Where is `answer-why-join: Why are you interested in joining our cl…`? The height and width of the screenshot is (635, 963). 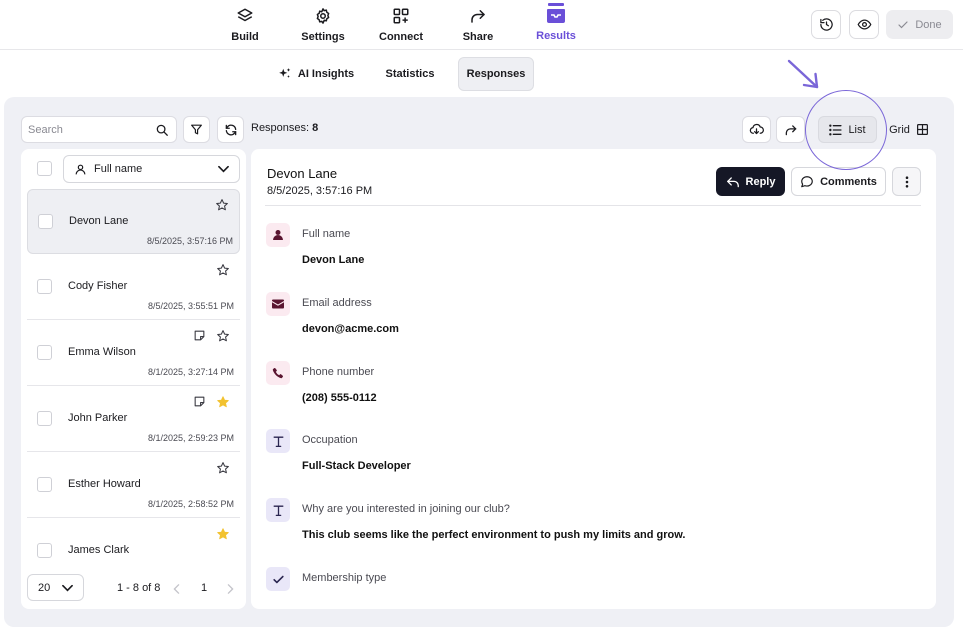
answer-why-join: Why are you interested in joining our cl… is located at coordinates (591, 528).